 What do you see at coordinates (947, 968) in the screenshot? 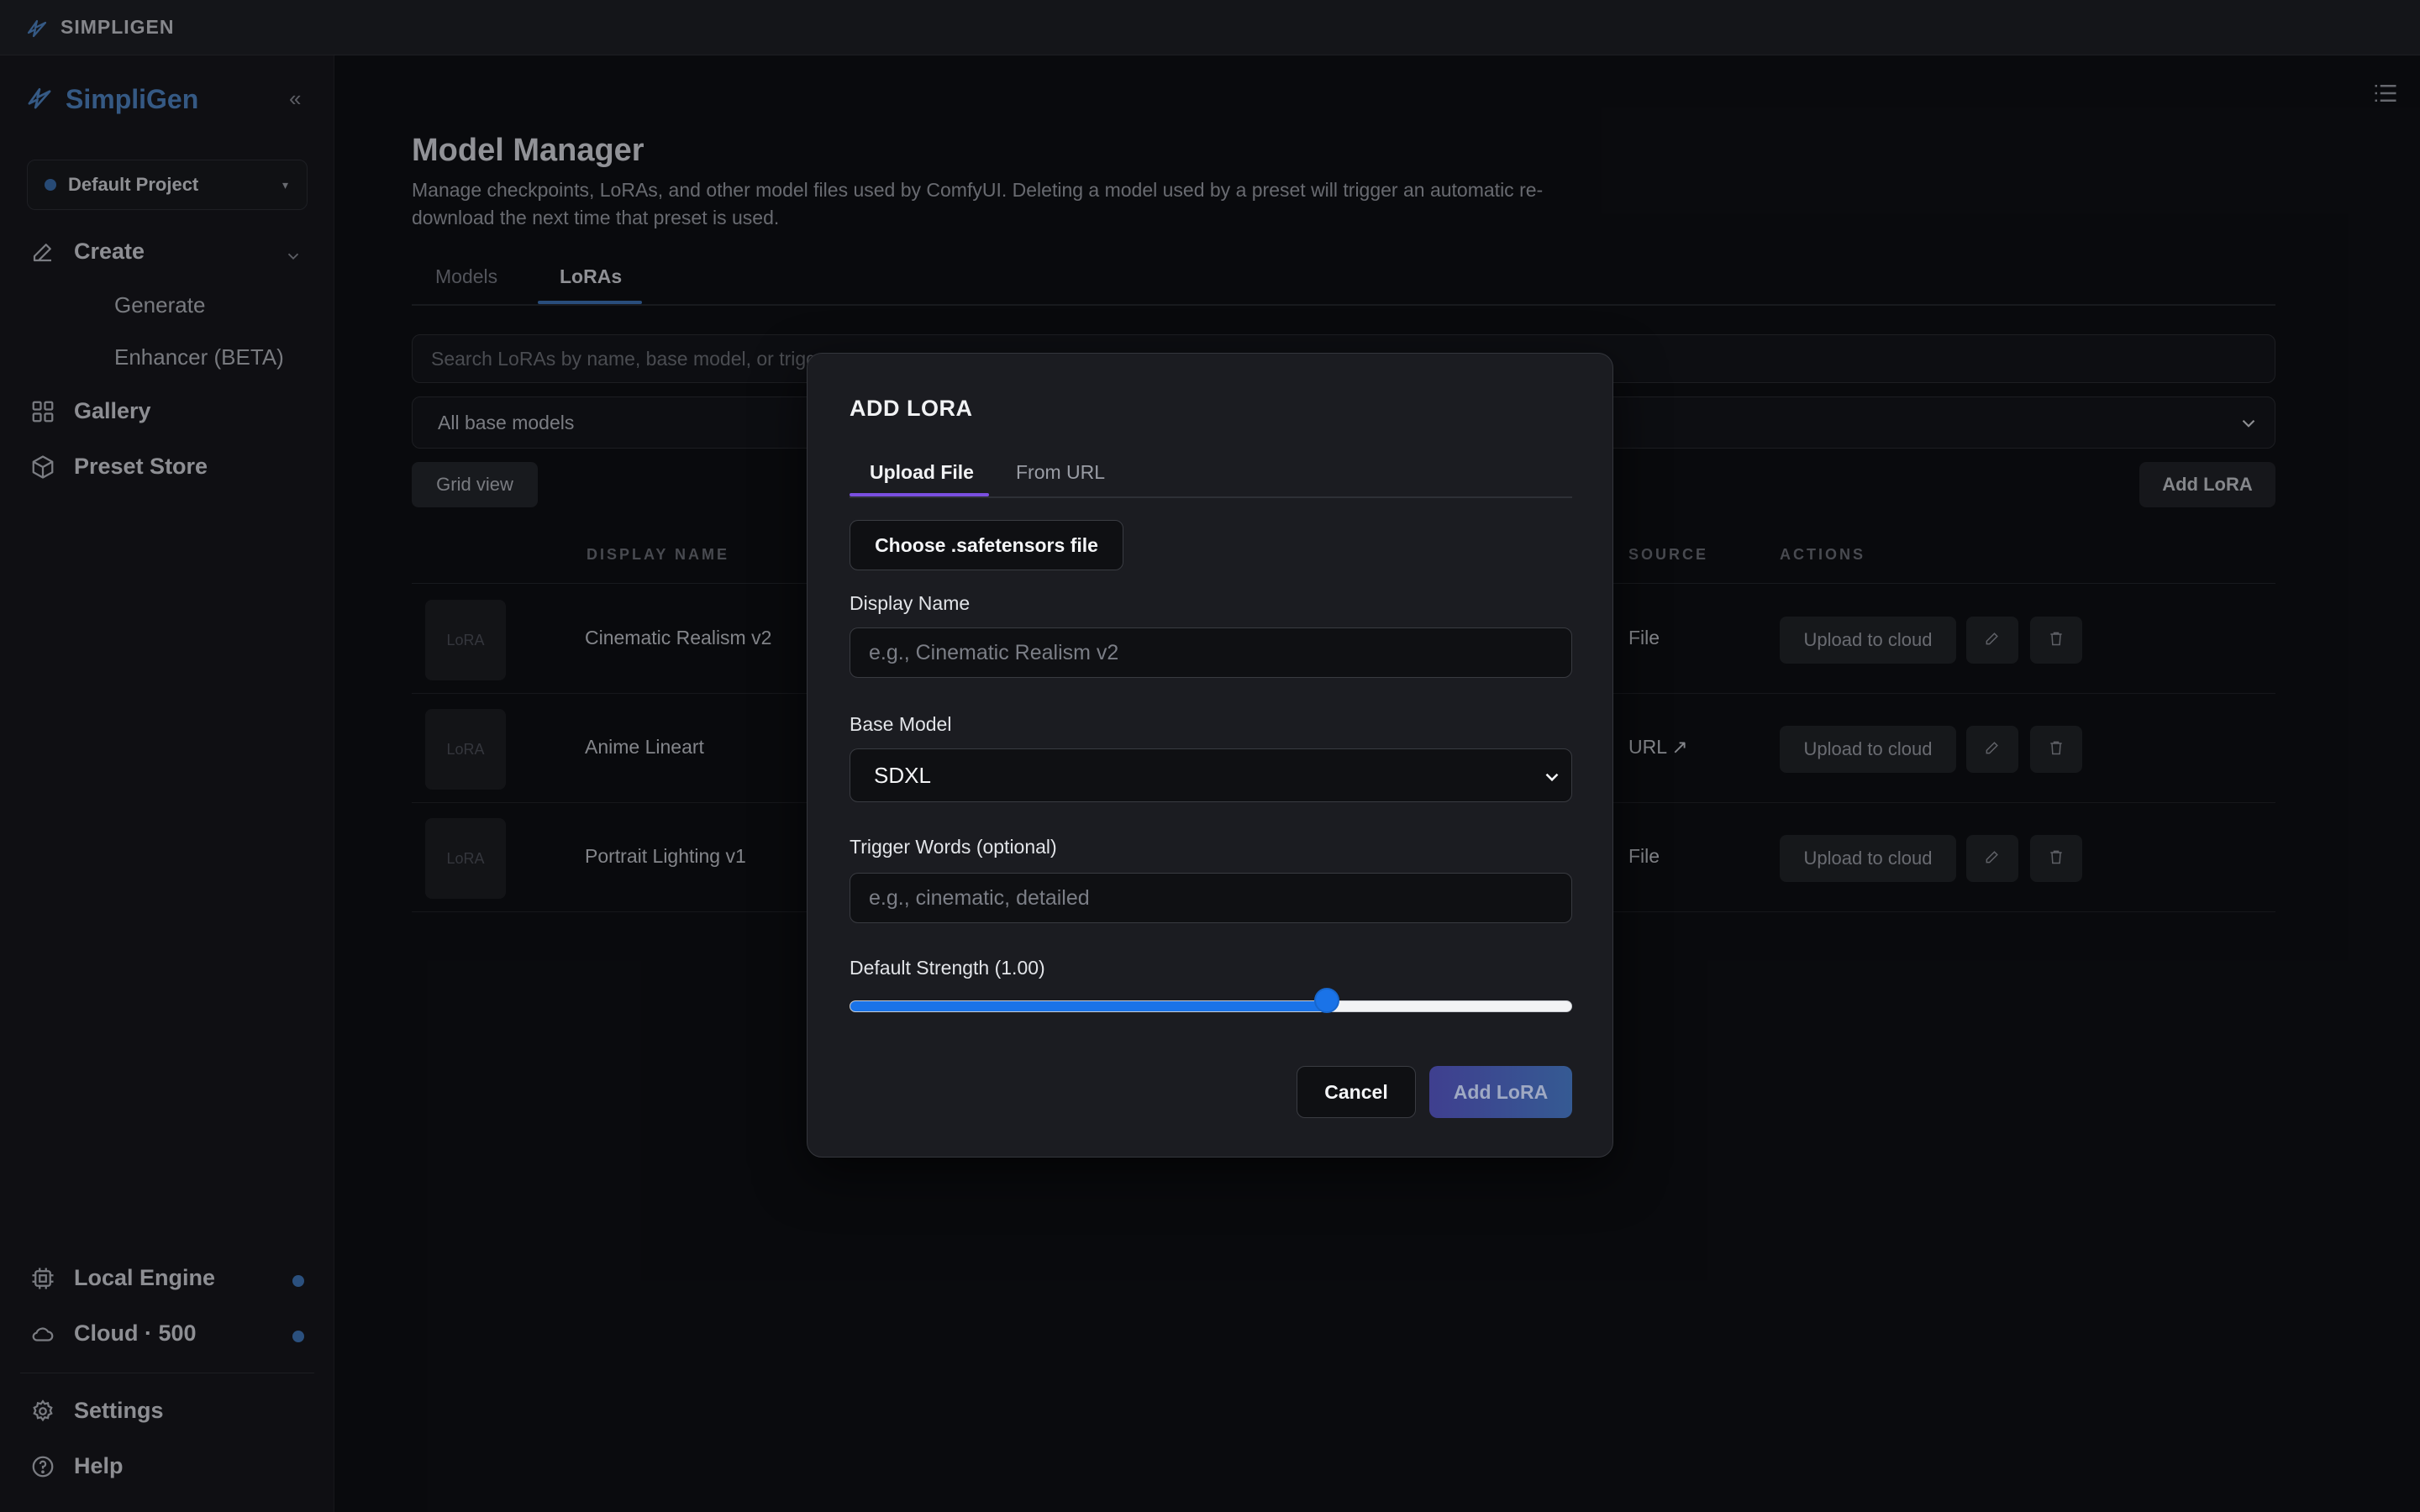
I see `default-strength-label: Default Strength (1.00)` at bounding box center [947, 968].